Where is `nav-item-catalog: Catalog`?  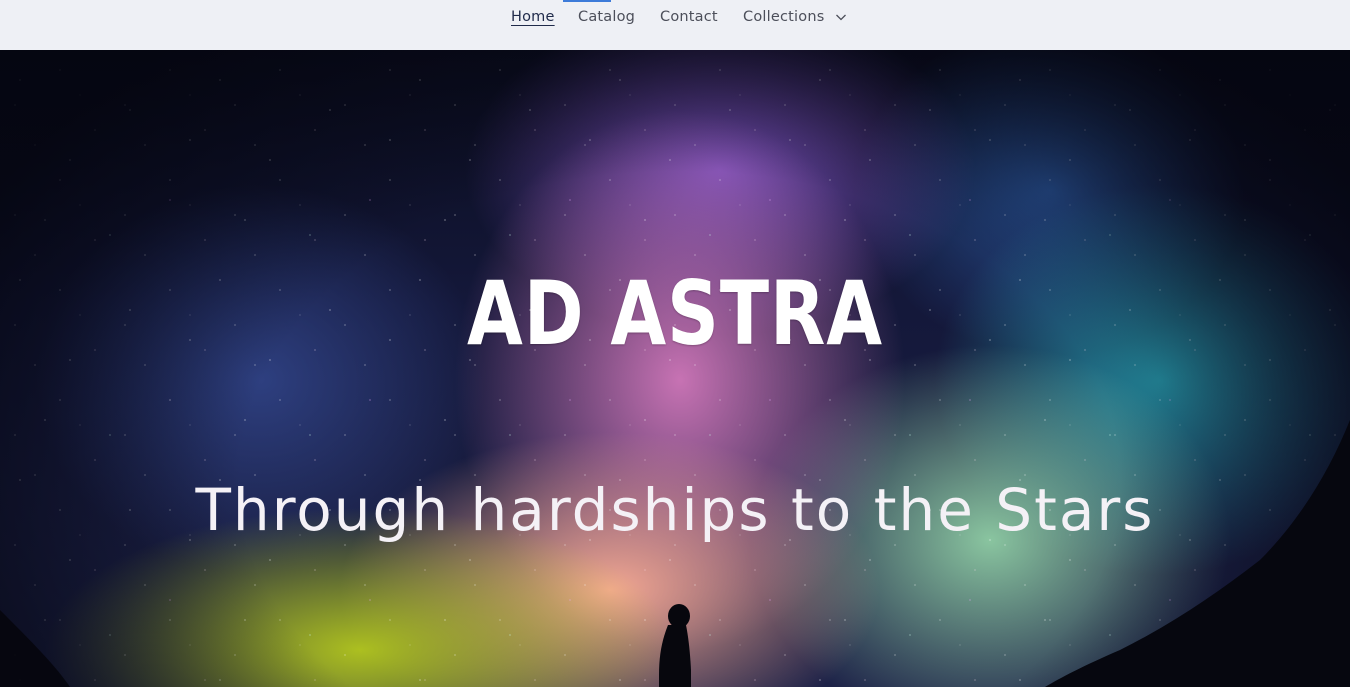
nav-item-catalog: Catalog is located at coordinates (606, 19).